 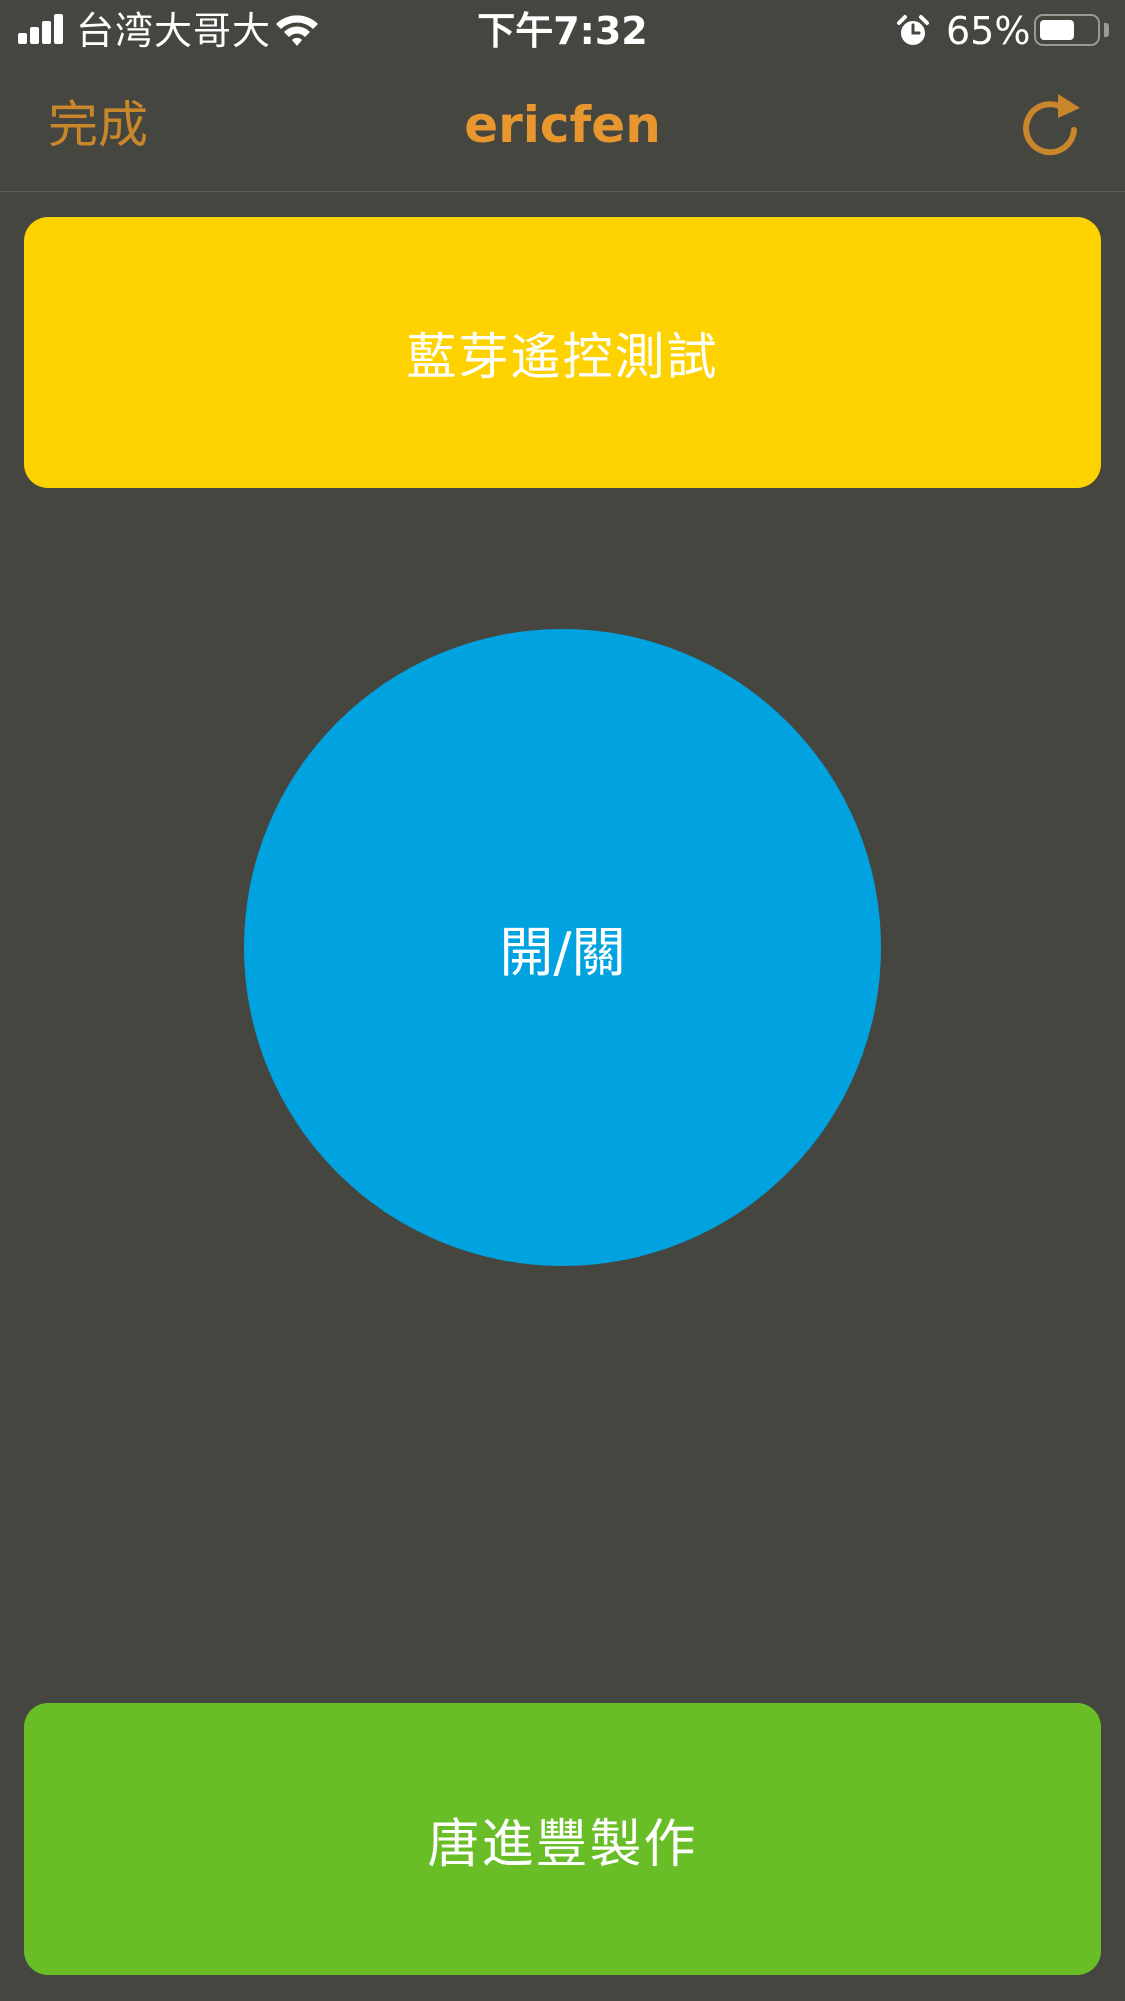 What do you see at coordinates (913, 30) in the screenshot?
I see `alarm-icon` at bounding box center [913, 30].